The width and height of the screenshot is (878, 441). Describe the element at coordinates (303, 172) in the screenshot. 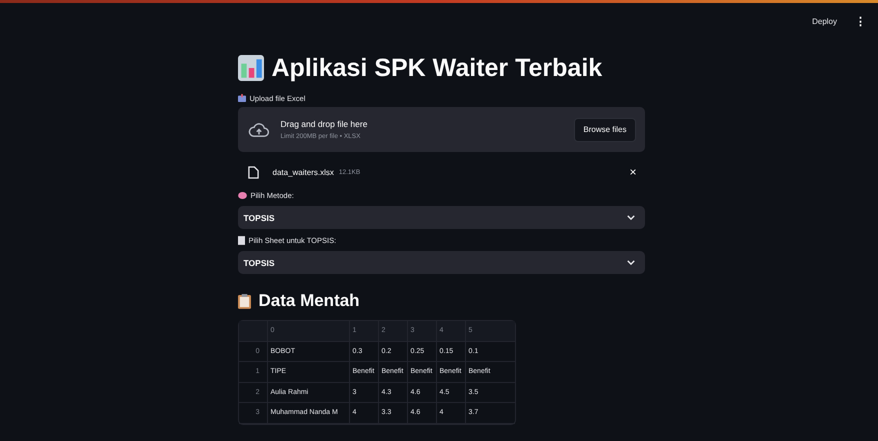

I see `file-name: data_waiters.xlsx` at that location.